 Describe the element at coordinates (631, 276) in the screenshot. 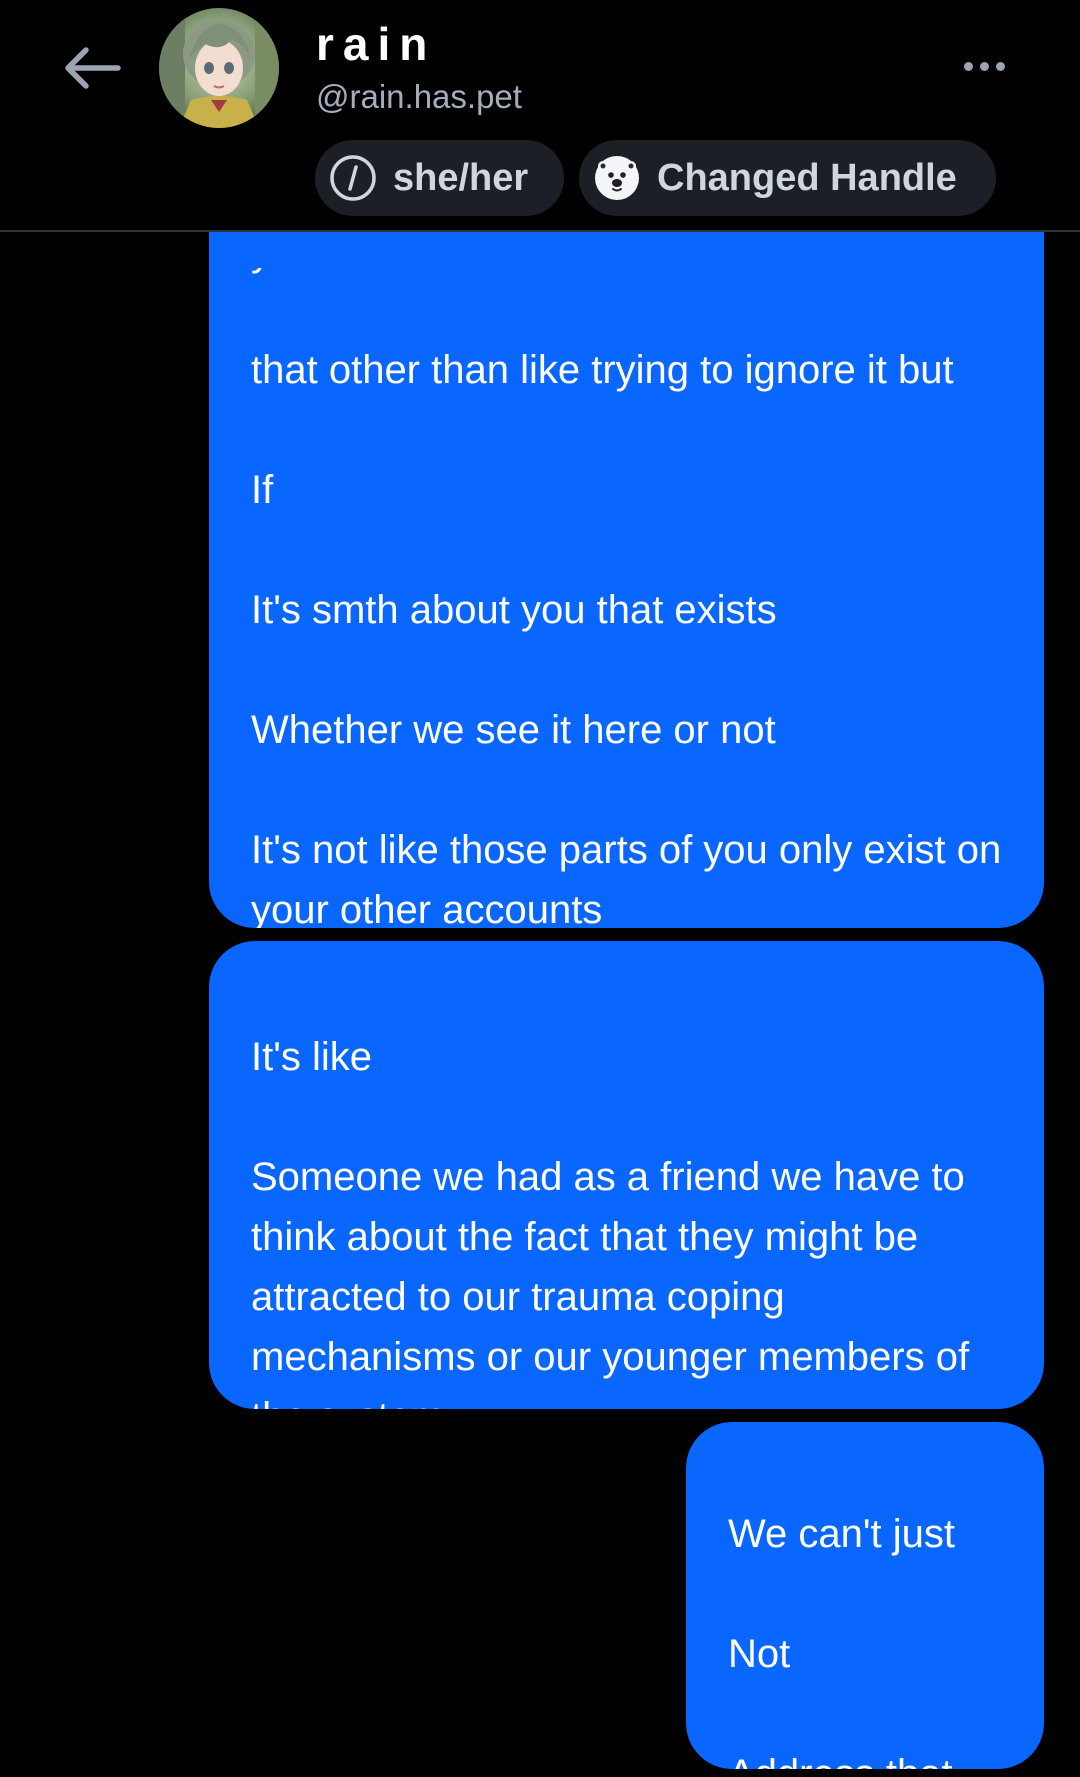

I see `message-partial-line: y` at that location.